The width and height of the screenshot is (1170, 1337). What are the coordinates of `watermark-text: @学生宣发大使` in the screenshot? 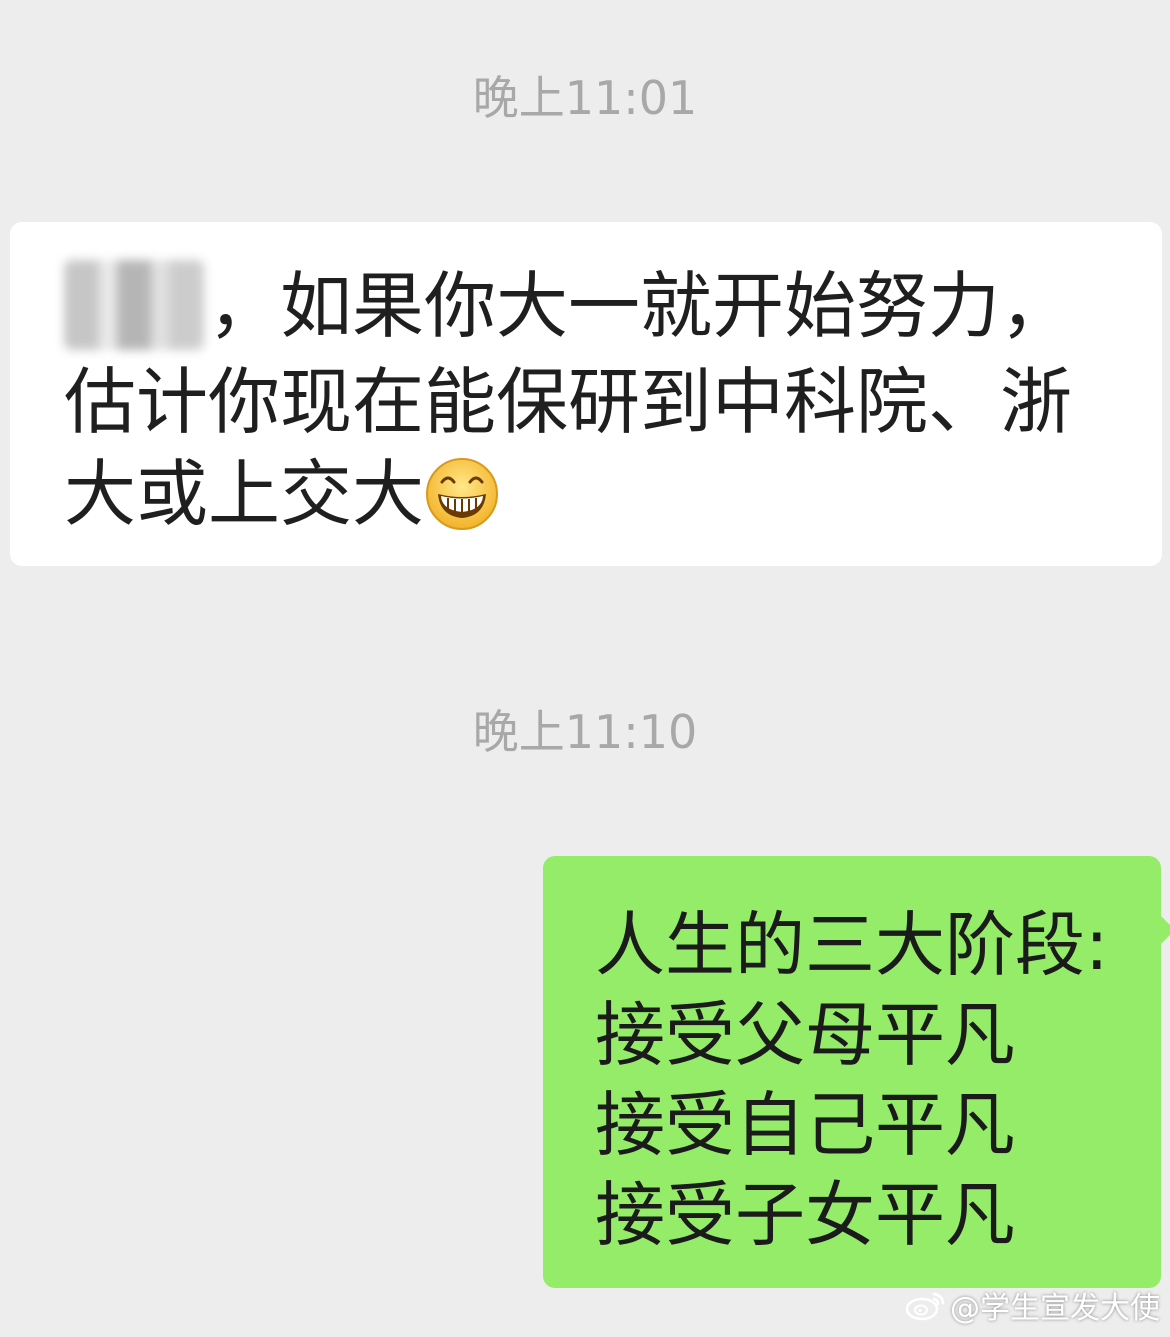 It's located at (1055, 1308).